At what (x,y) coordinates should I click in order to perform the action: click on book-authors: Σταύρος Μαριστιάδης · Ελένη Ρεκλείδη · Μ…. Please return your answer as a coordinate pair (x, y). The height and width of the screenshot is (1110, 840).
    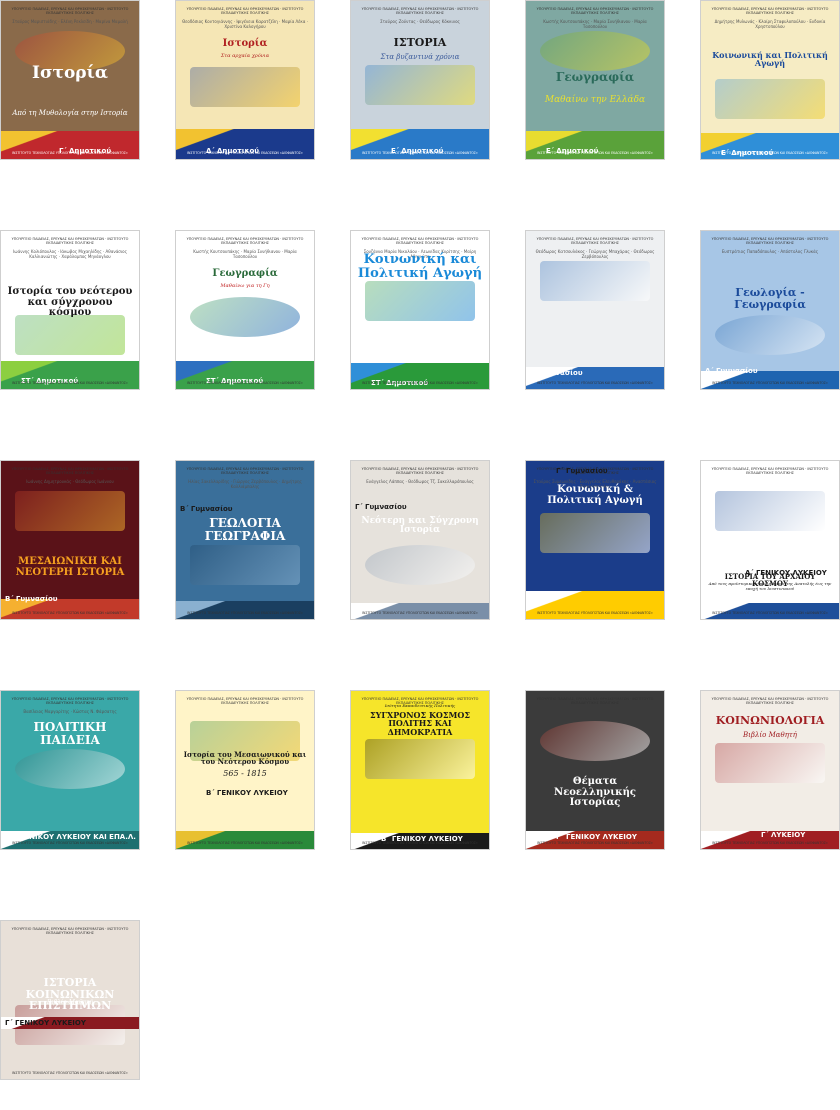
    Looking at the image, I should click on (70, 21).